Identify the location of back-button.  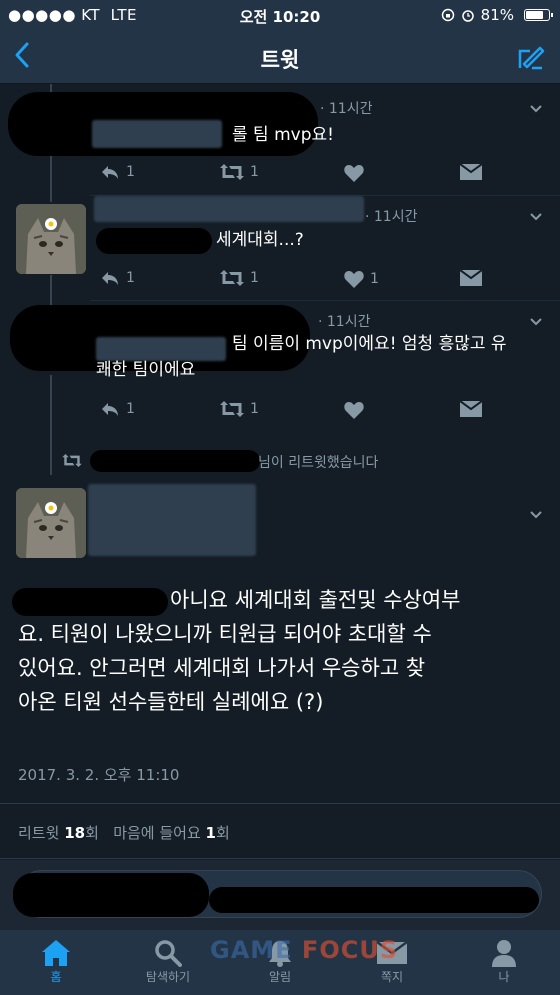
(27, 57).